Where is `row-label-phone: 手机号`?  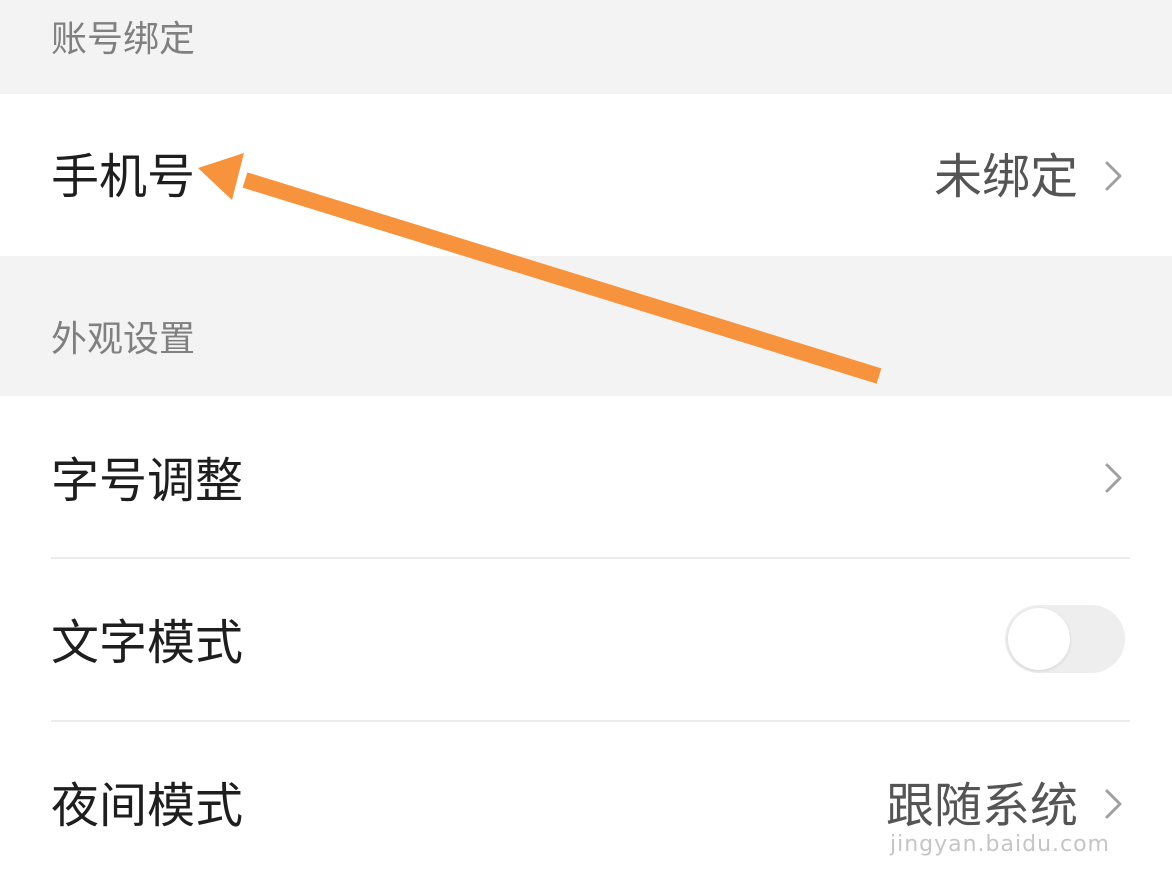
row-label-phone: 手机号 is located at coordinates (123, 177).